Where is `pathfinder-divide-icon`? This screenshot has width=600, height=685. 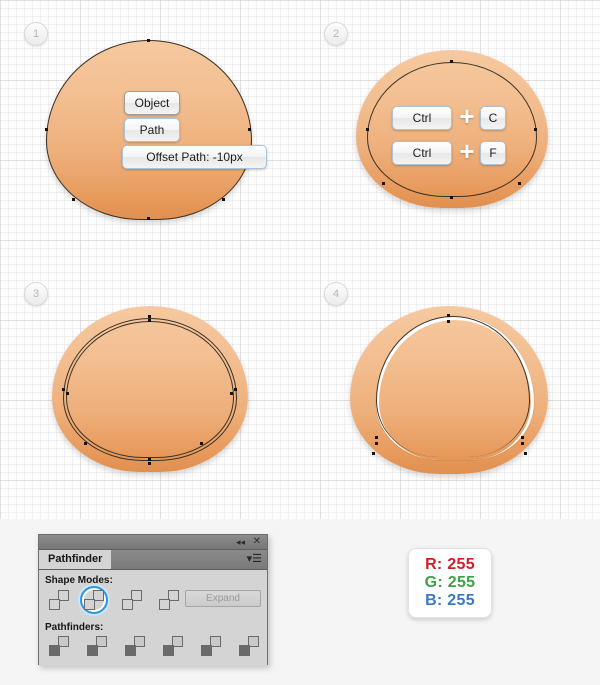 pathfinder-divide-icon is located at coordinates (59, 646).